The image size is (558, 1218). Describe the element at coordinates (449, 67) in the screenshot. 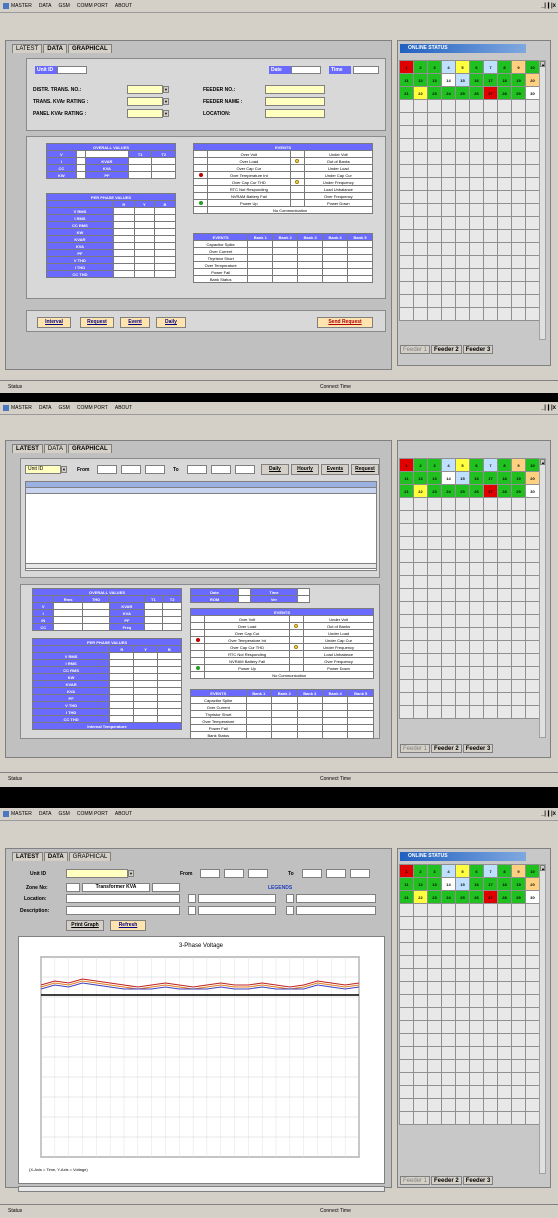

I see `status-cell: 4` at that location.